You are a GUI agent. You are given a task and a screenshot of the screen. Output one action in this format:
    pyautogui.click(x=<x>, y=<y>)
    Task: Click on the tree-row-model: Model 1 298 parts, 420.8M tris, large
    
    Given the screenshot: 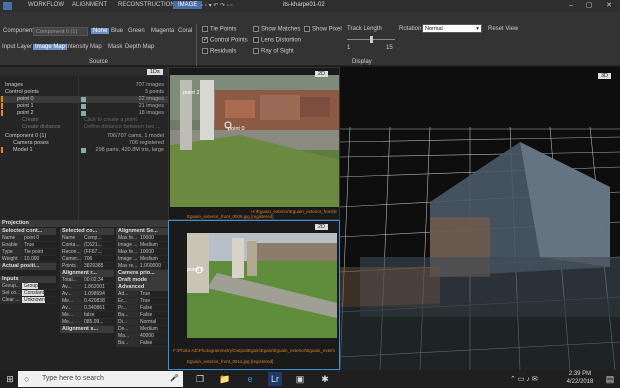 What is the action you would take?
    pyautogui.click(x=84, y=150)
    